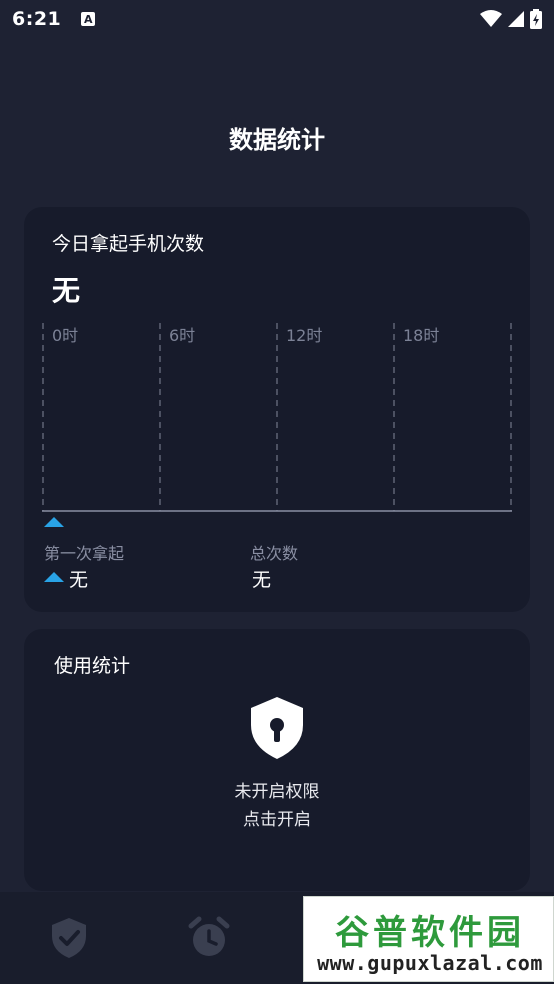 Image resolution: width=554 pixels, height=984 pixels. Describe the element at coordinates (65, 335) in the screenshot. I see `hour-label-0: 0时` at that location.